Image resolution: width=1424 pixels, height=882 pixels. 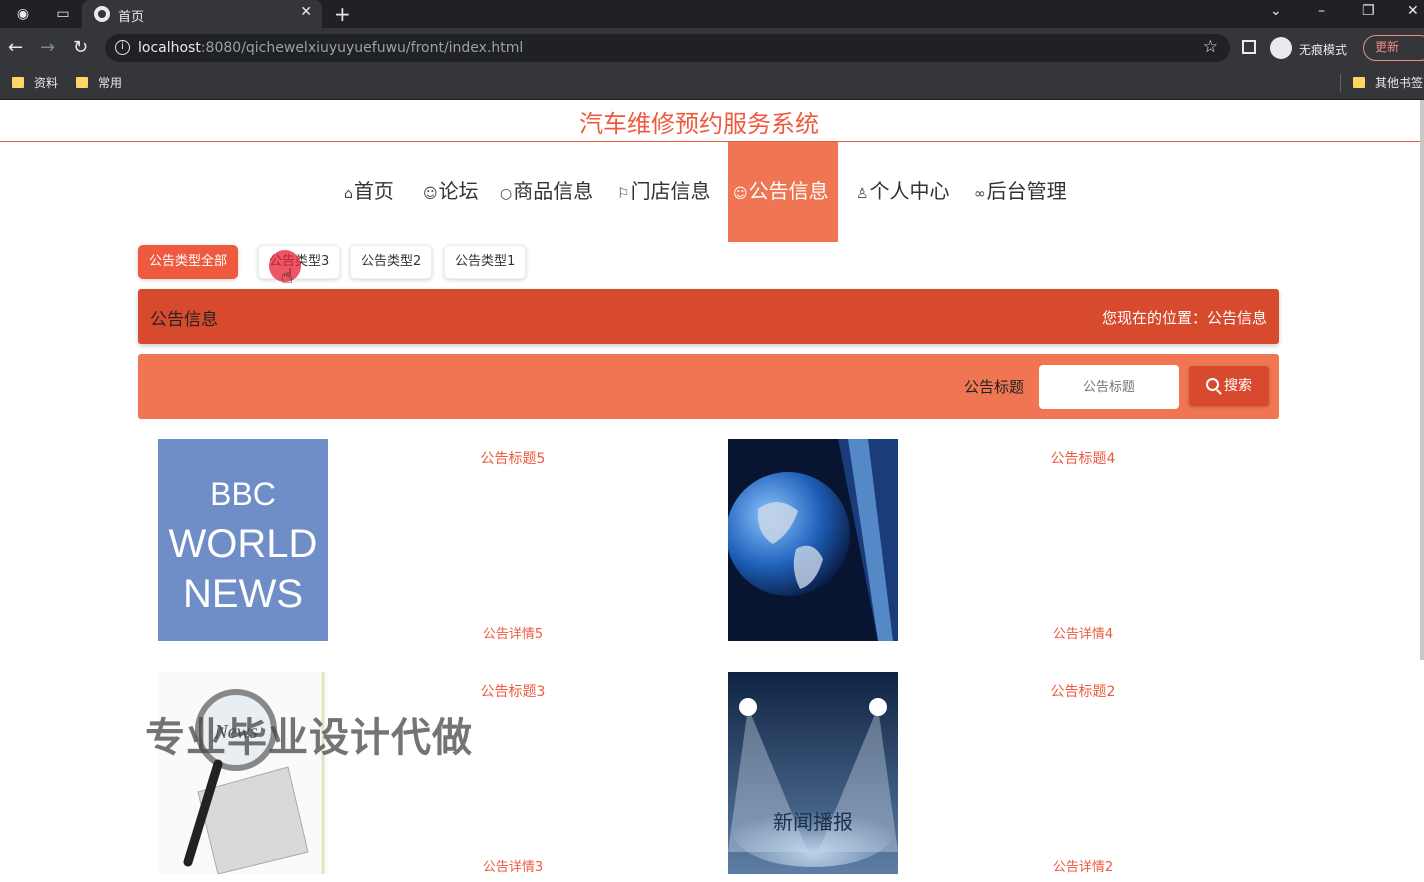 I want to click on chevron-down-icon: ⌄, so click(x=1276, y=11).